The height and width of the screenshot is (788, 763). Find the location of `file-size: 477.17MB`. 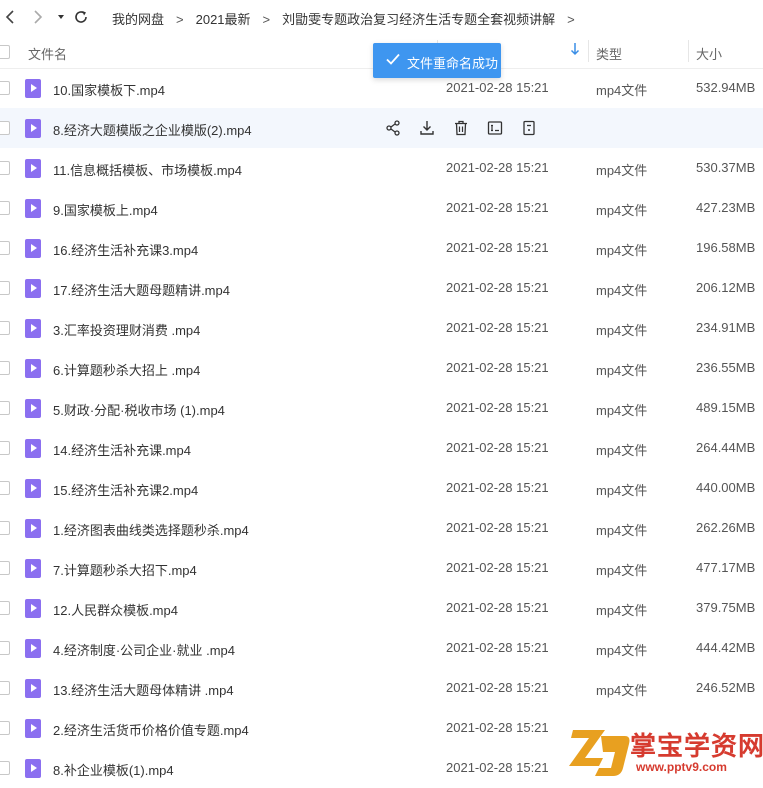

file-size: 477.17MB is located at coordinates (726, 567).